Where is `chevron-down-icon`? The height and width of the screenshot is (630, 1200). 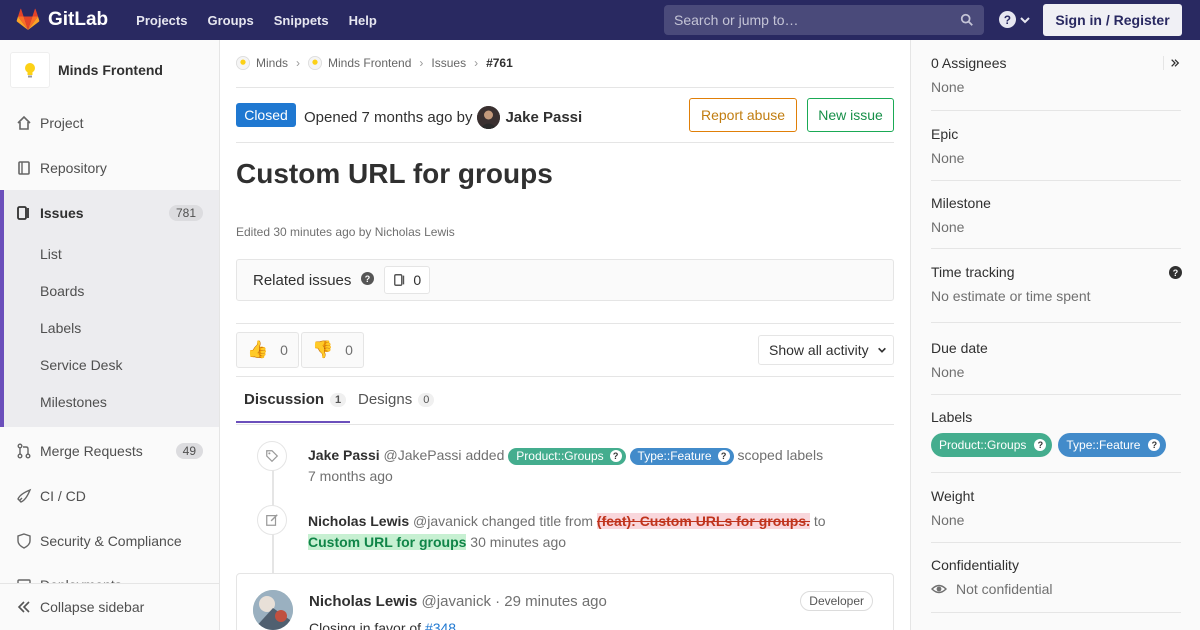
chevron-down-icon is located at coordinates (881, 350).